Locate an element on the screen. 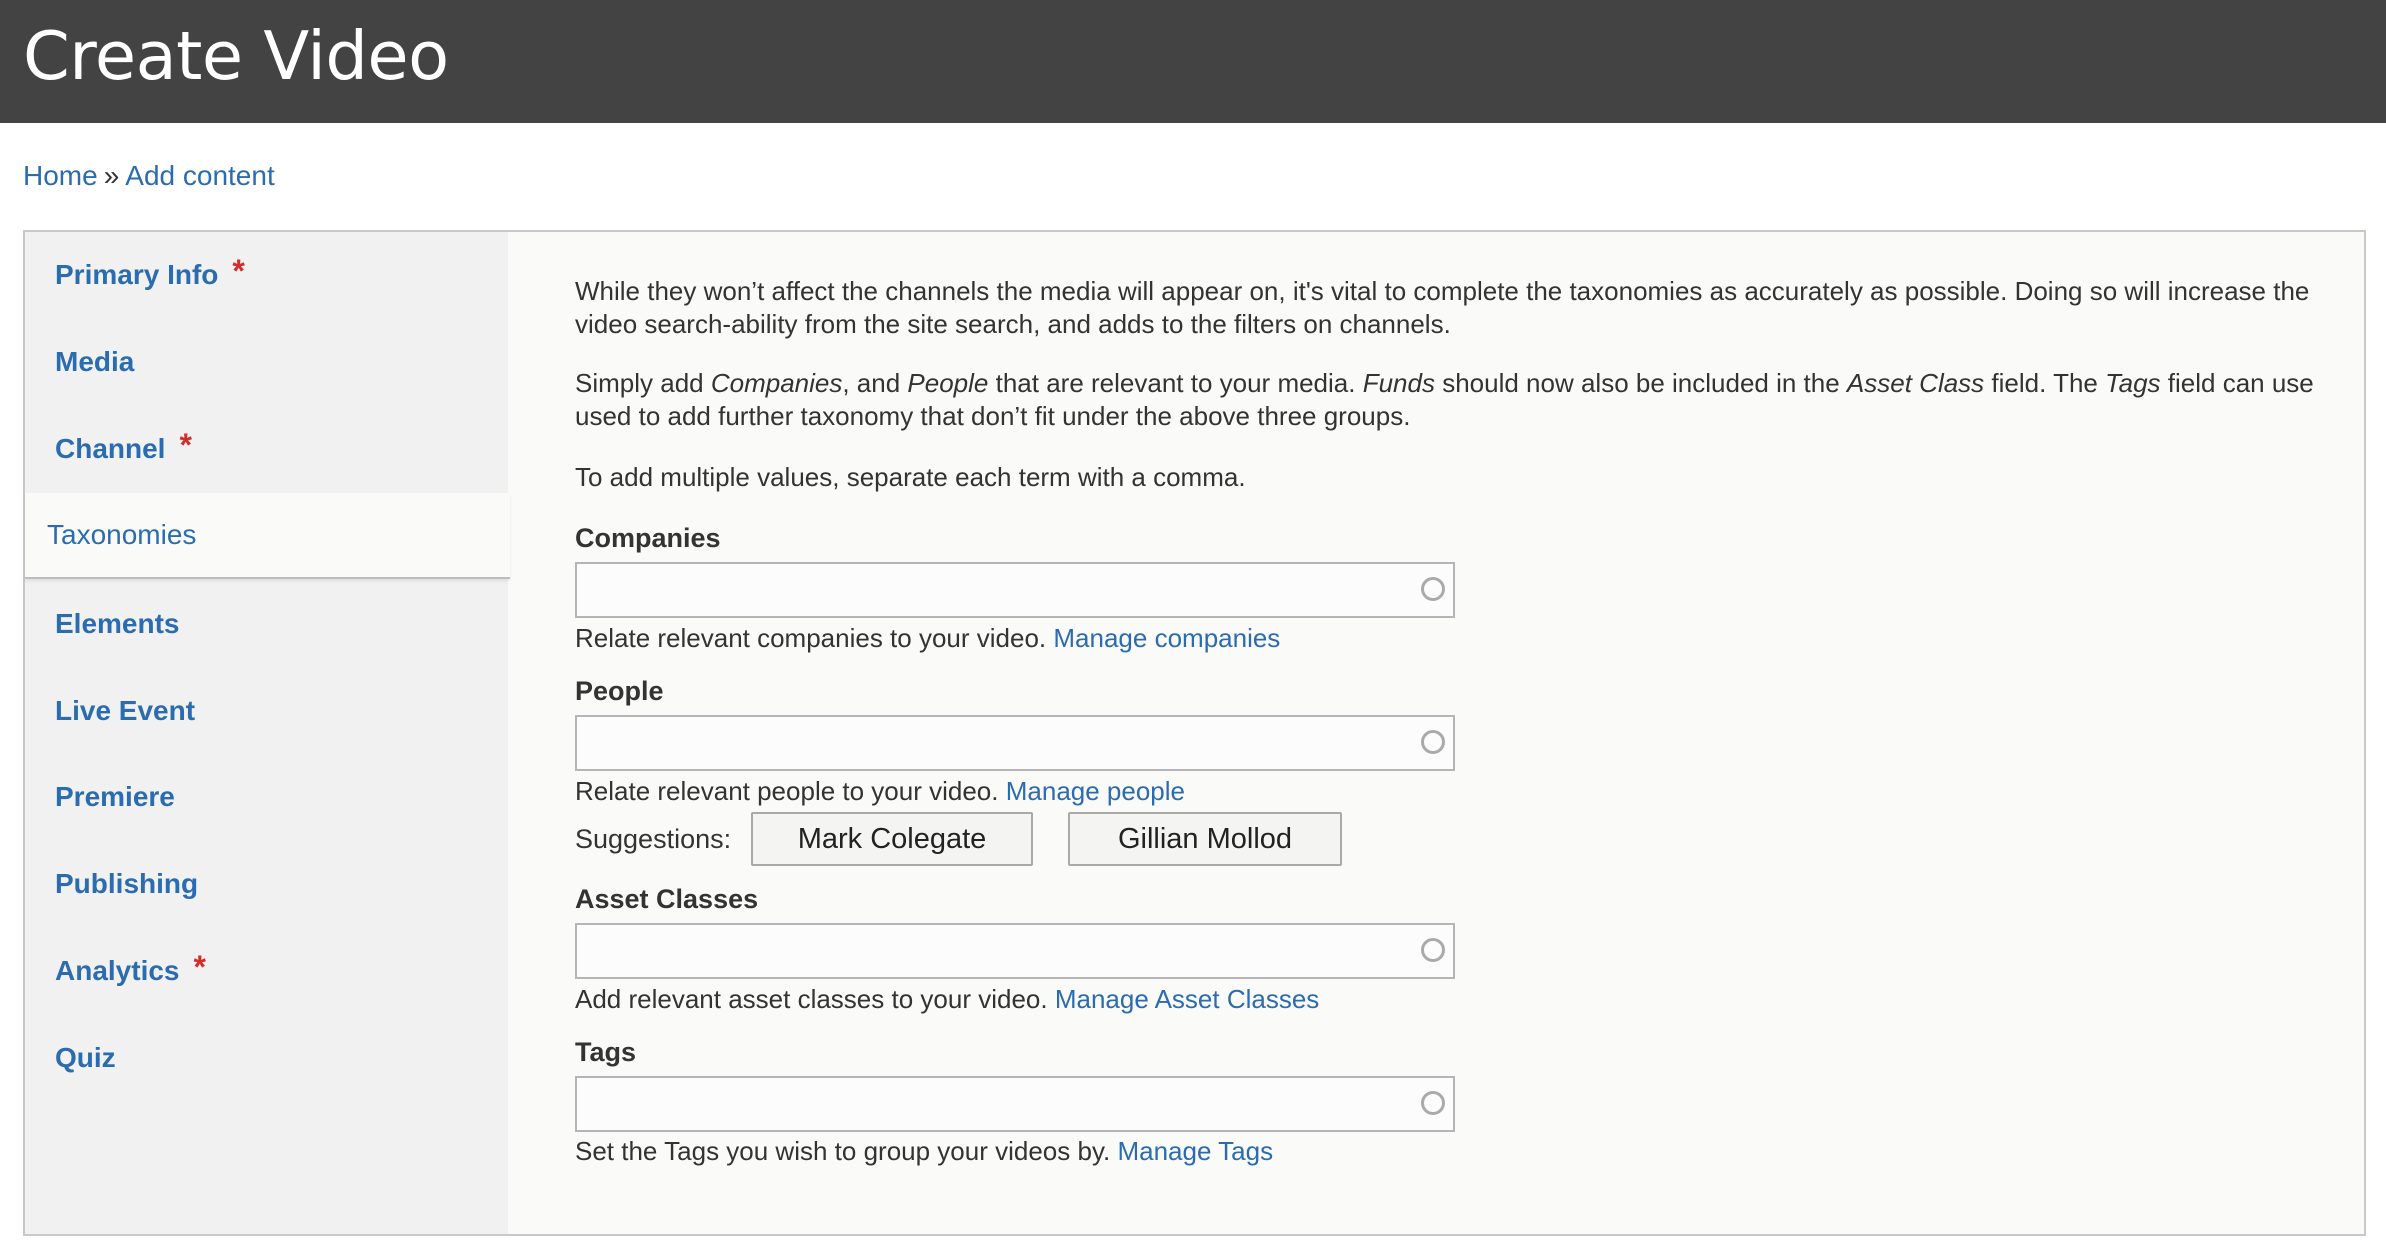 This screenshot has width=2386, height=1260. page-header: Create Video is located at coordinates (1193, 61).